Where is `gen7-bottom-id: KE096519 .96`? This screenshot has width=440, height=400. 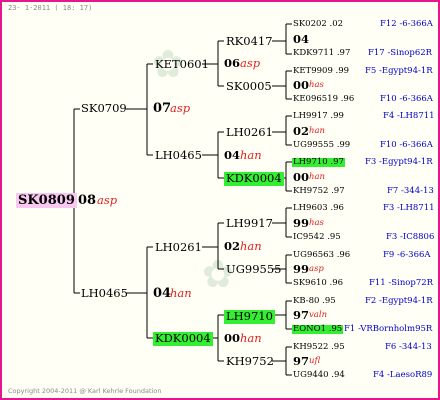 gen7-bottom-id: KE096519 .96 is located at coordinates (323, 99).